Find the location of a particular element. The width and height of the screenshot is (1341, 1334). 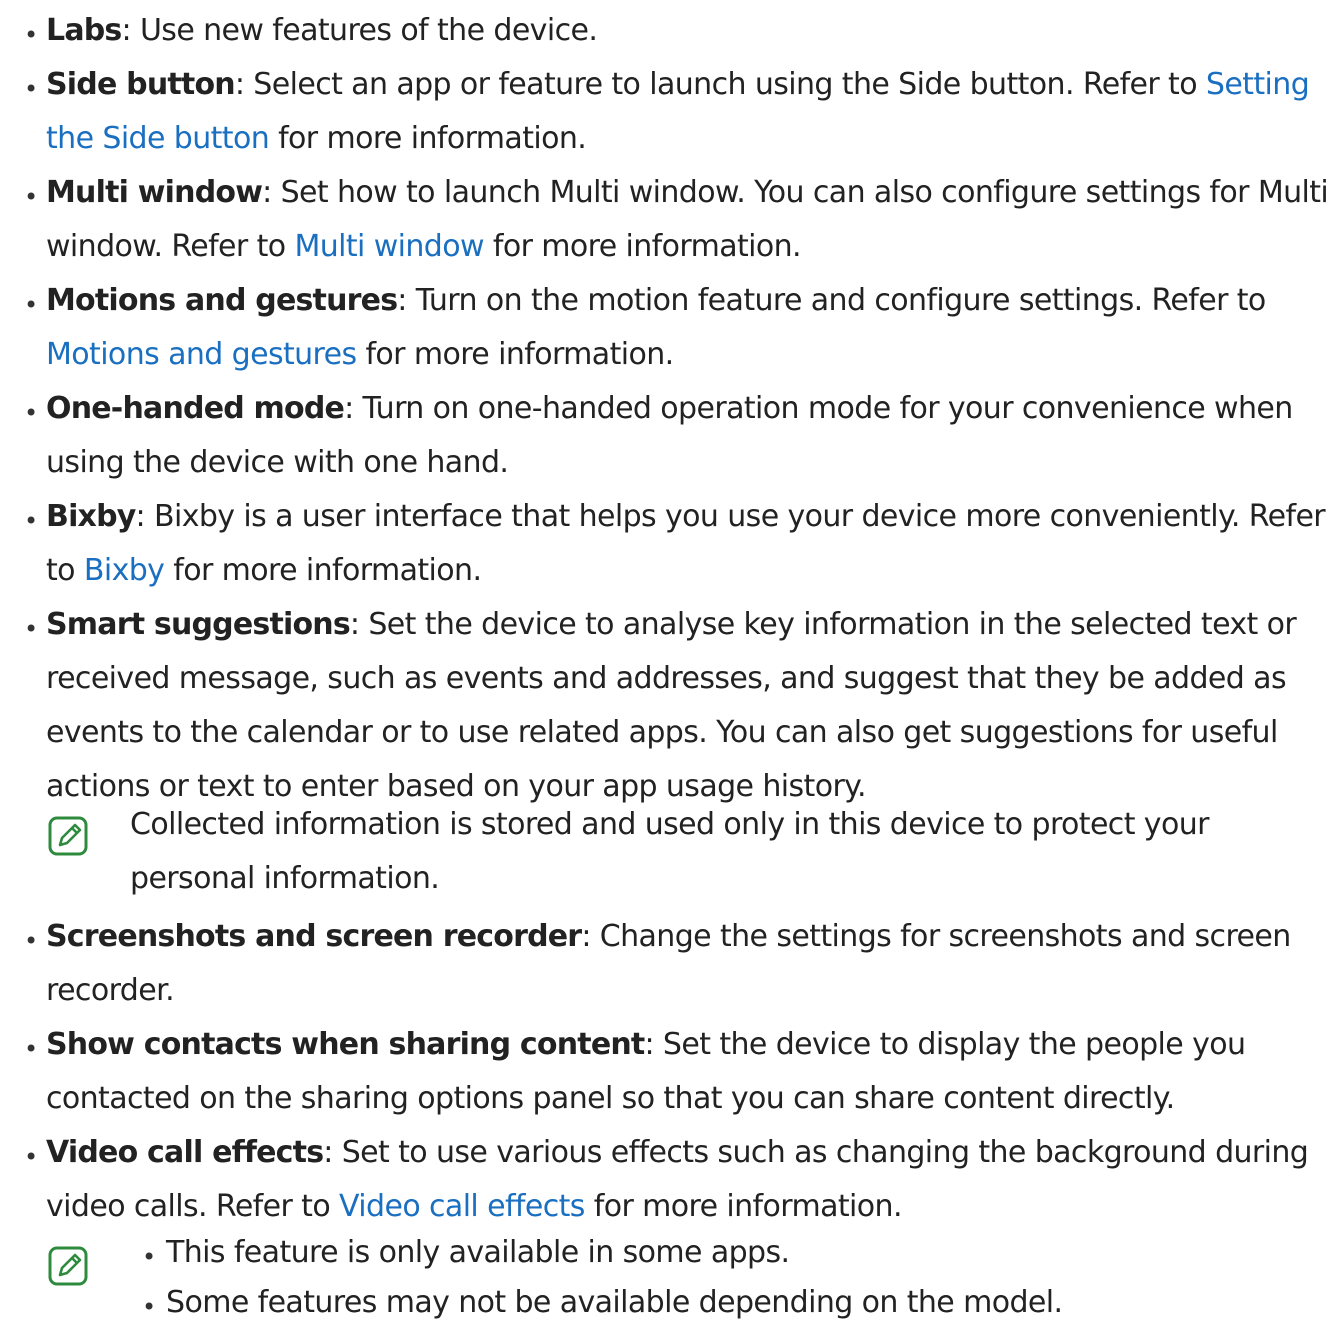

item-term: Multi window is located at coordinates (154, 192).